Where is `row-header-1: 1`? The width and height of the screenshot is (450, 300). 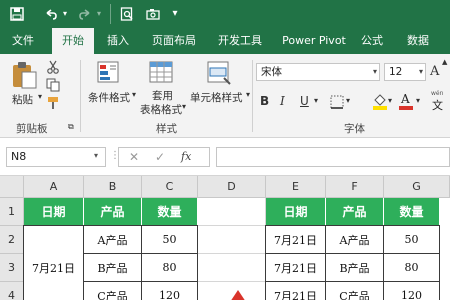 row-header-1: 1 is located at coordinates (12, 212).